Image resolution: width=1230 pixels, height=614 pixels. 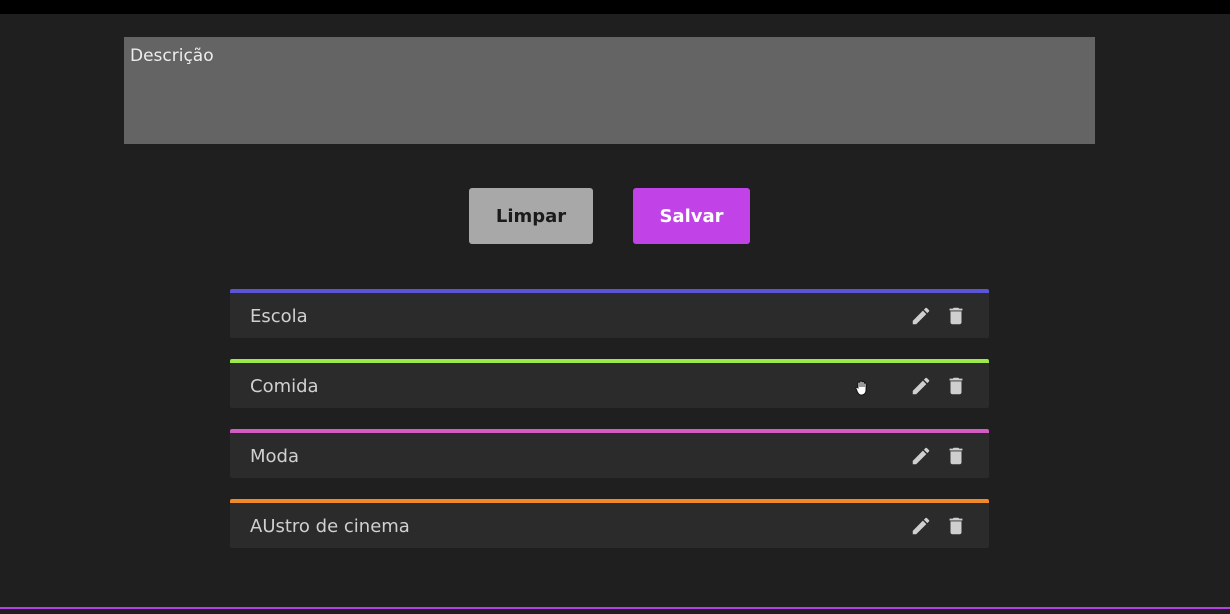 What do you see at coordinates (861, 388) in the screenshot?
I see `hand-cursor-icon` at bounding box center [861, 388].